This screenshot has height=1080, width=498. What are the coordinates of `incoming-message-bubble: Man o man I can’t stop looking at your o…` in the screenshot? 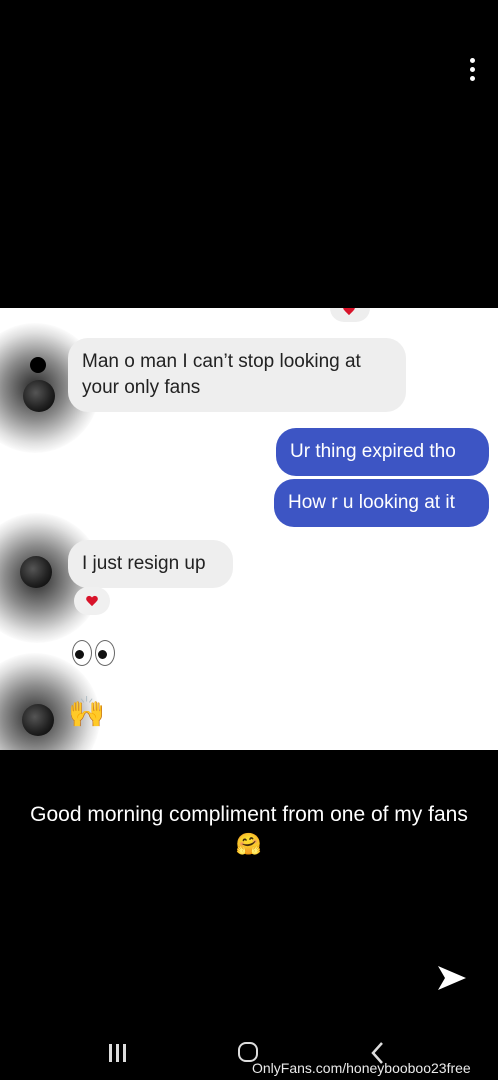 It's located at (237, 375).